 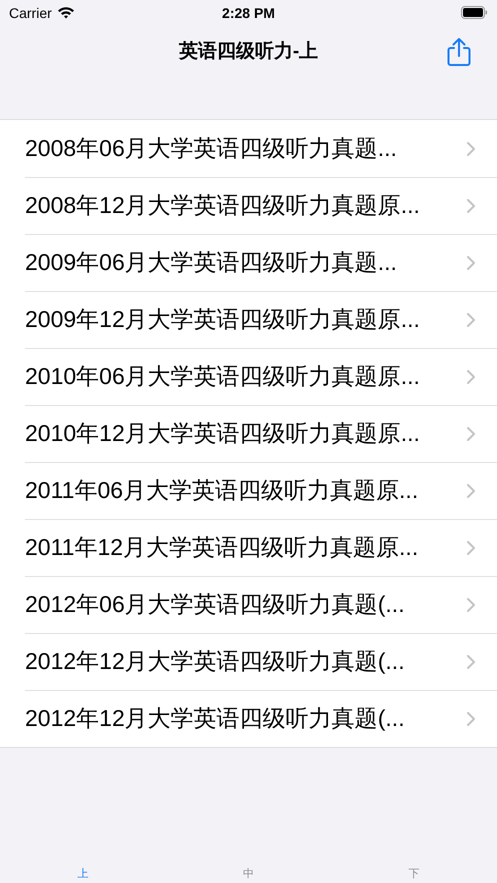 I want to click on share-icon, so click(x=459, y=52).